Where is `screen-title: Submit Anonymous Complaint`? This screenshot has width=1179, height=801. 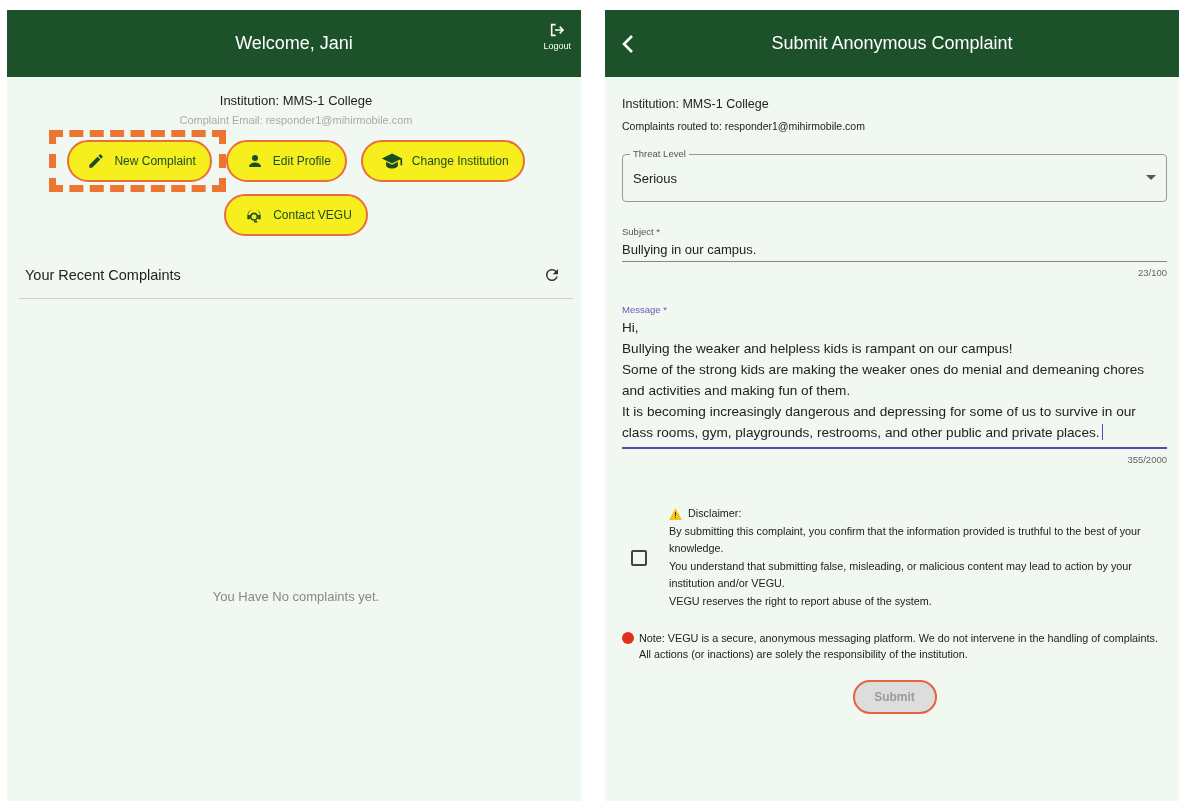
screen-title: Submit Anonymous Complaint is located at coordinates (892, 43).